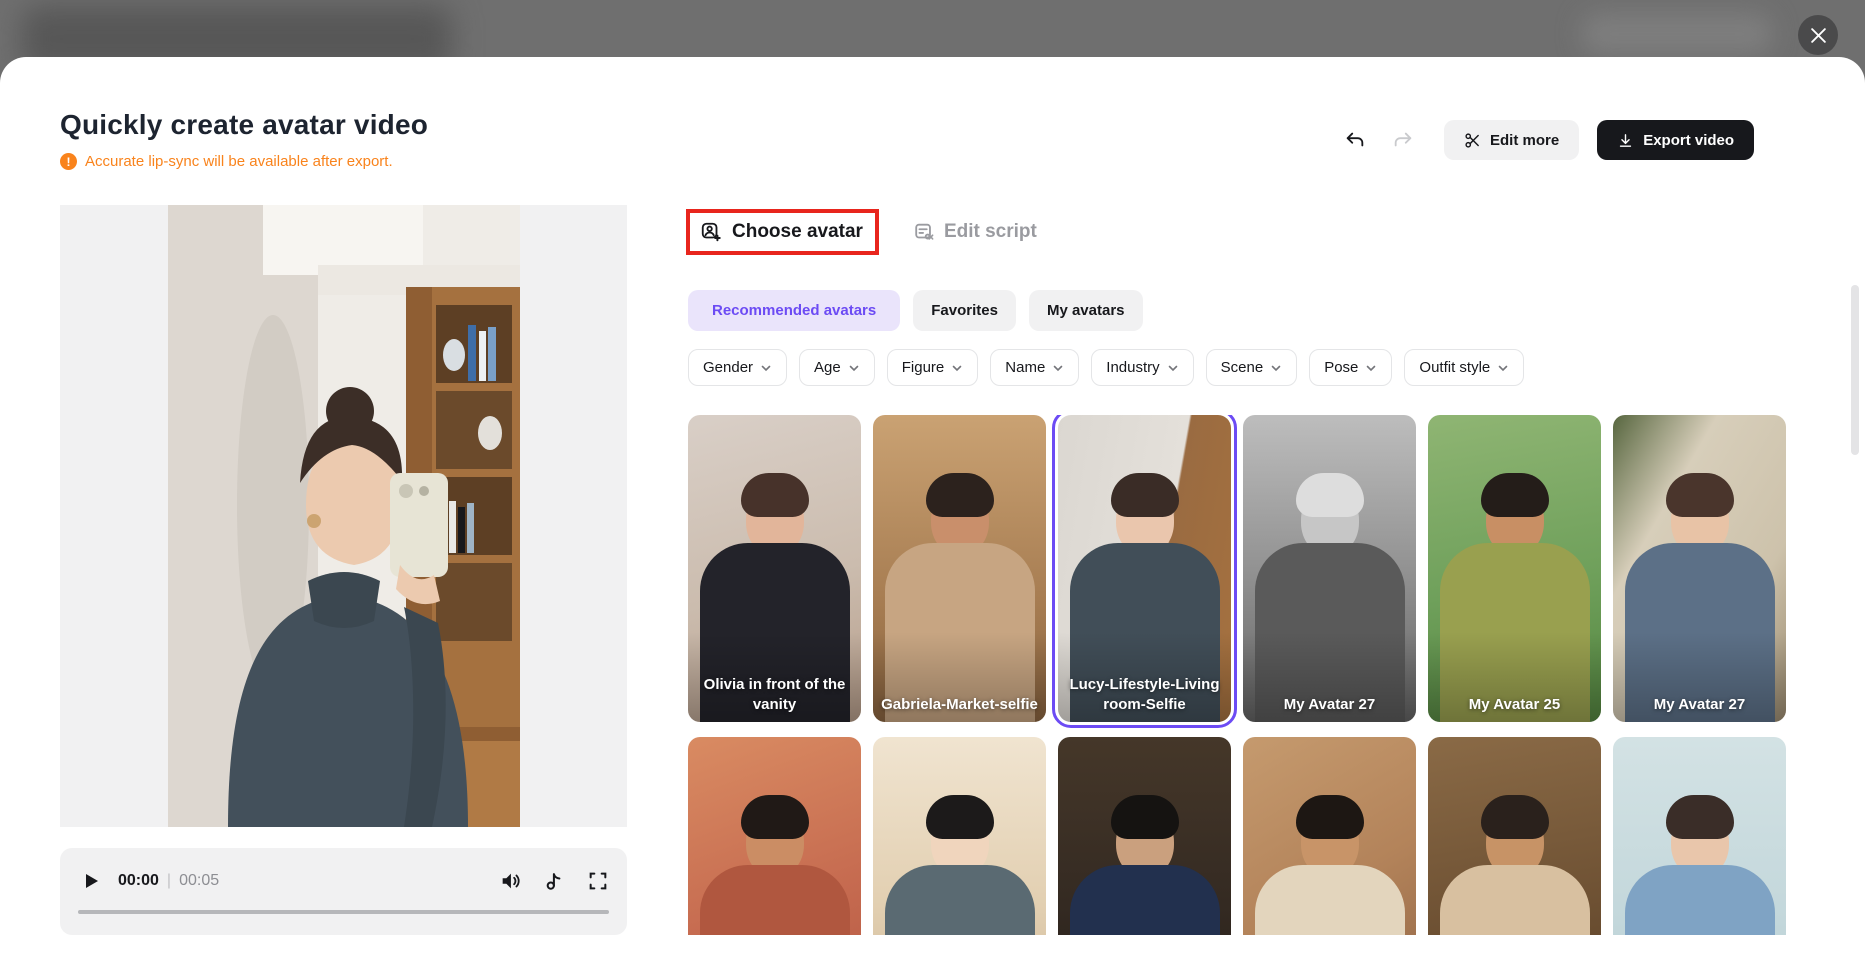  What do you see at coordinates (1025, 367) in the screenshot?
I see `filter-name-label: Name` at bounding box center [1025, 367].